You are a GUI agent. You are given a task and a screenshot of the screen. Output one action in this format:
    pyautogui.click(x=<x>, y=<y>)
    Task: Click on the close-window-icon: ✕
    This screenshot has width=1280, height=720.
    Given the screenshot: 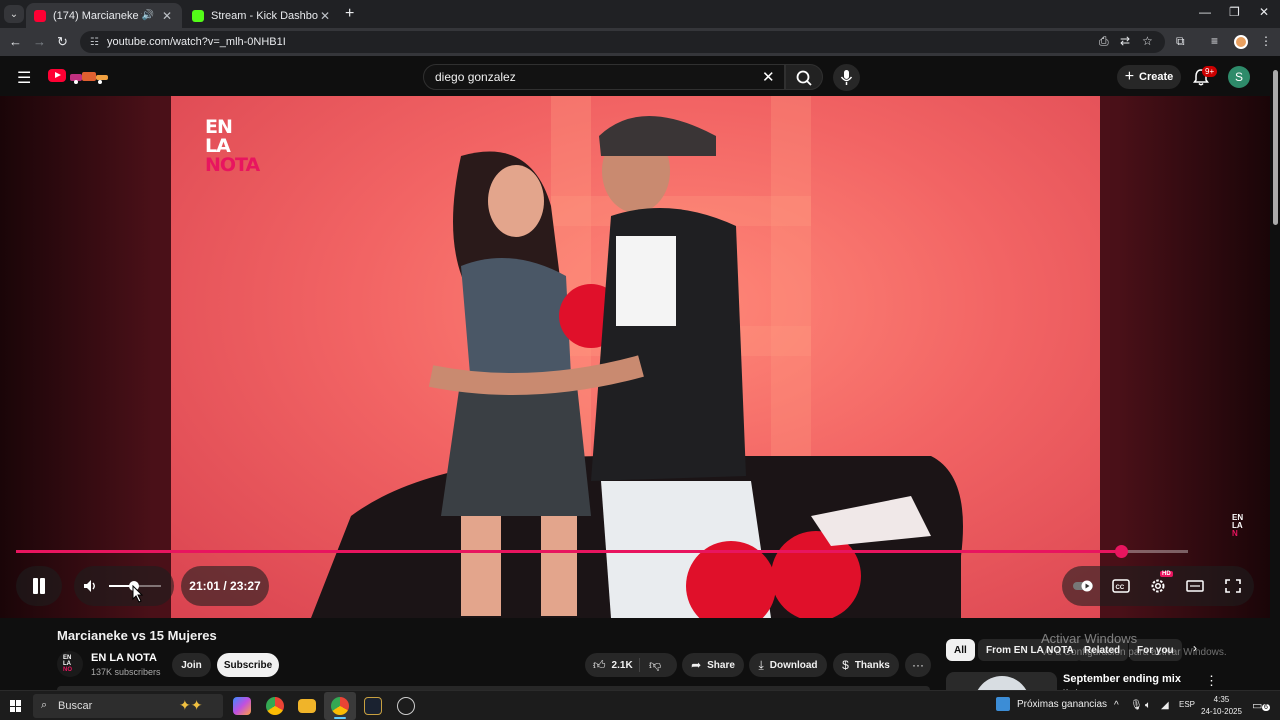 What is the action you would take?
    pyautogui.click(x=1264, y=12)
    